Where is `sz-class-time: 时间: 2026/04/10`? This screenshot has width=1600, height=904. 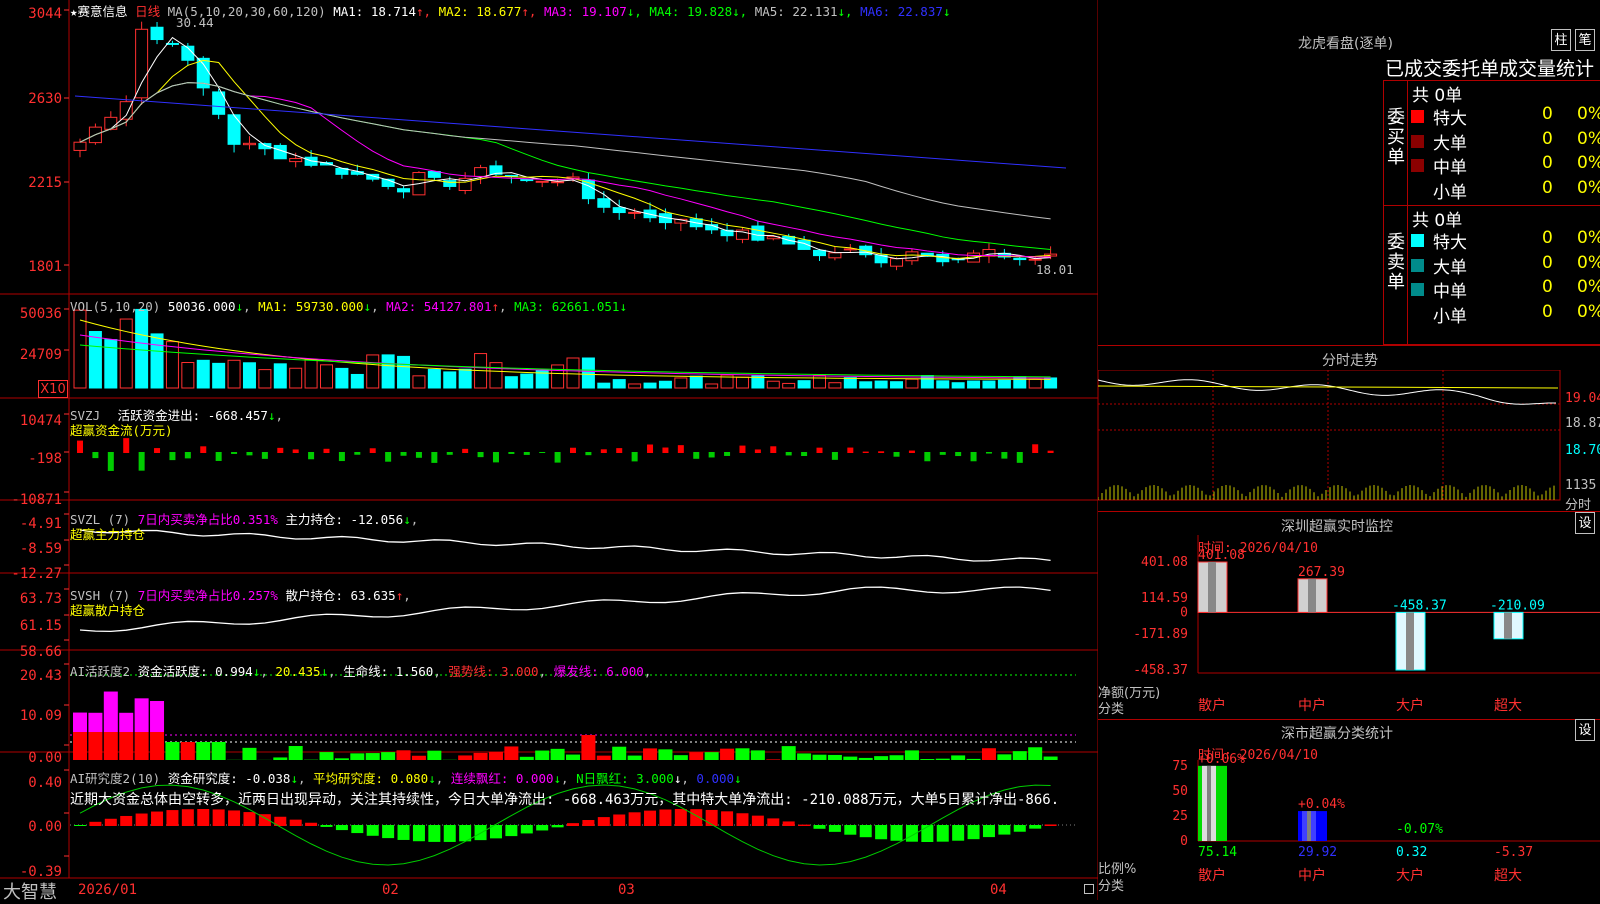 sz-class-time: 时间: 2026/04/10 is located at coordinates (1258, 753).